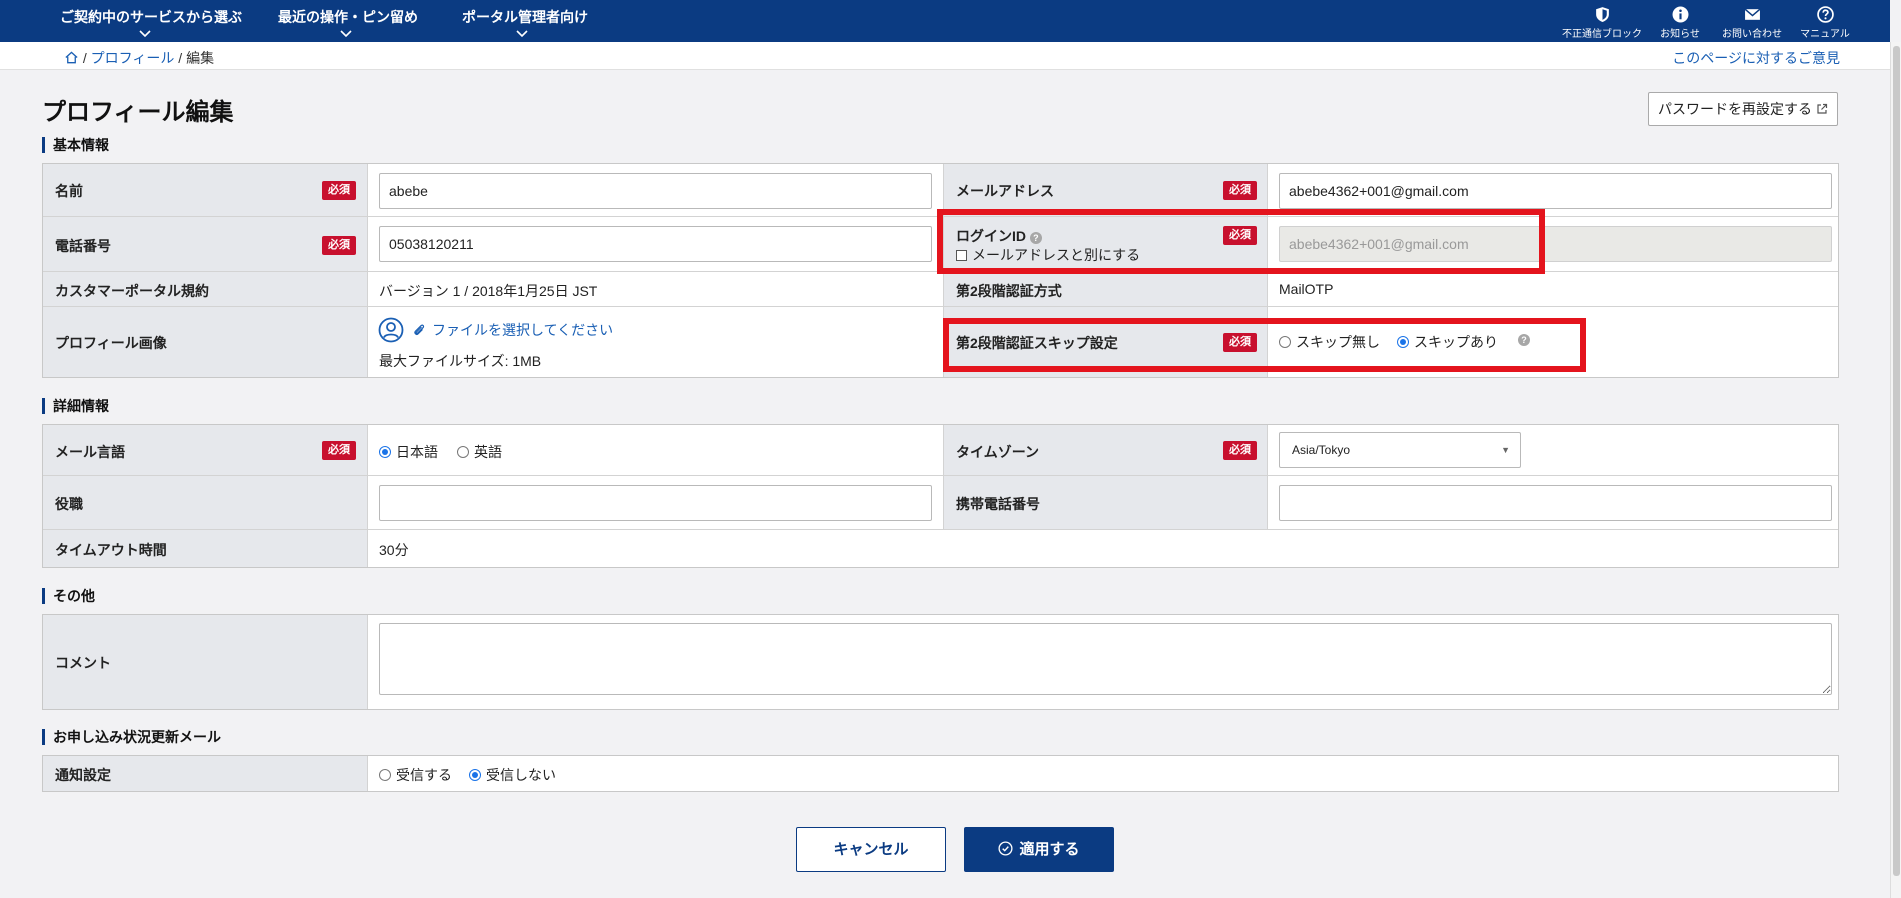  Describe the element at coordinates (1009, 291) in the screenshot. I see `twofa-label: 第2段階認証方式` at that location.